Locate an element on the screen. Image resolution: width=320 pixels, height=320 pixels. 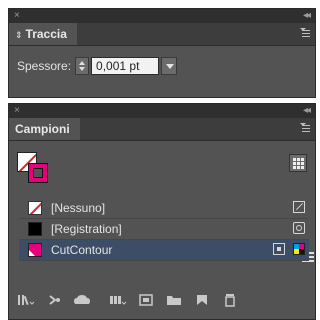
stroke-weight-stepper is located at coordinates (82, 66).